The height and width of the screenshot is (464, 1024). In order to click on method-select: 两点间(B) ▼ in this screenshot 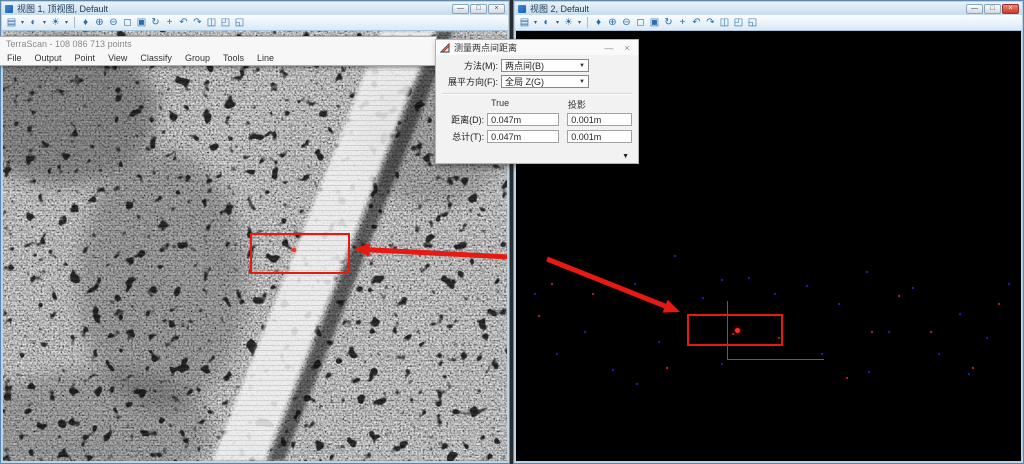, I will do `click(545, 65)`.